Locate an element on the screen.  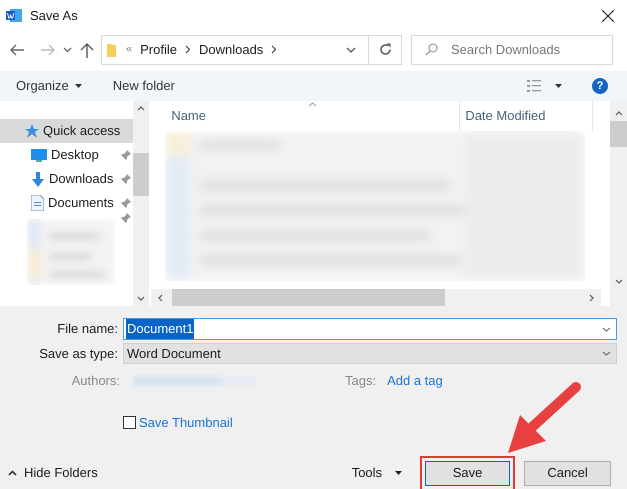
recent-dropdown is located at coordinates (67, 49).